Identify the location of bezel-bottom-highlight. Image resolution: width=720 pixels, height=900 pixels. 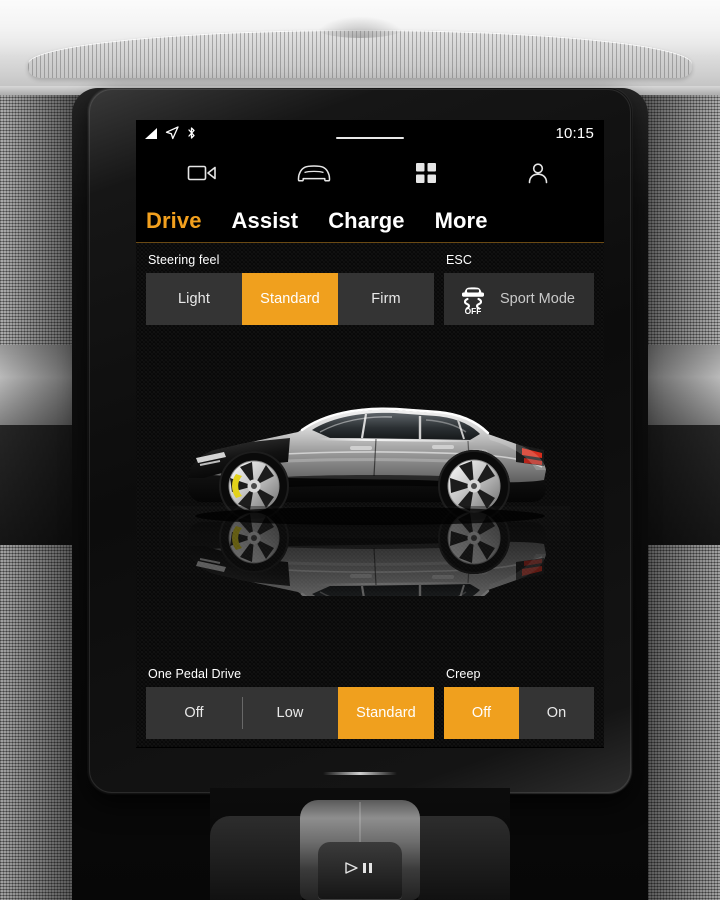
(360, 773).